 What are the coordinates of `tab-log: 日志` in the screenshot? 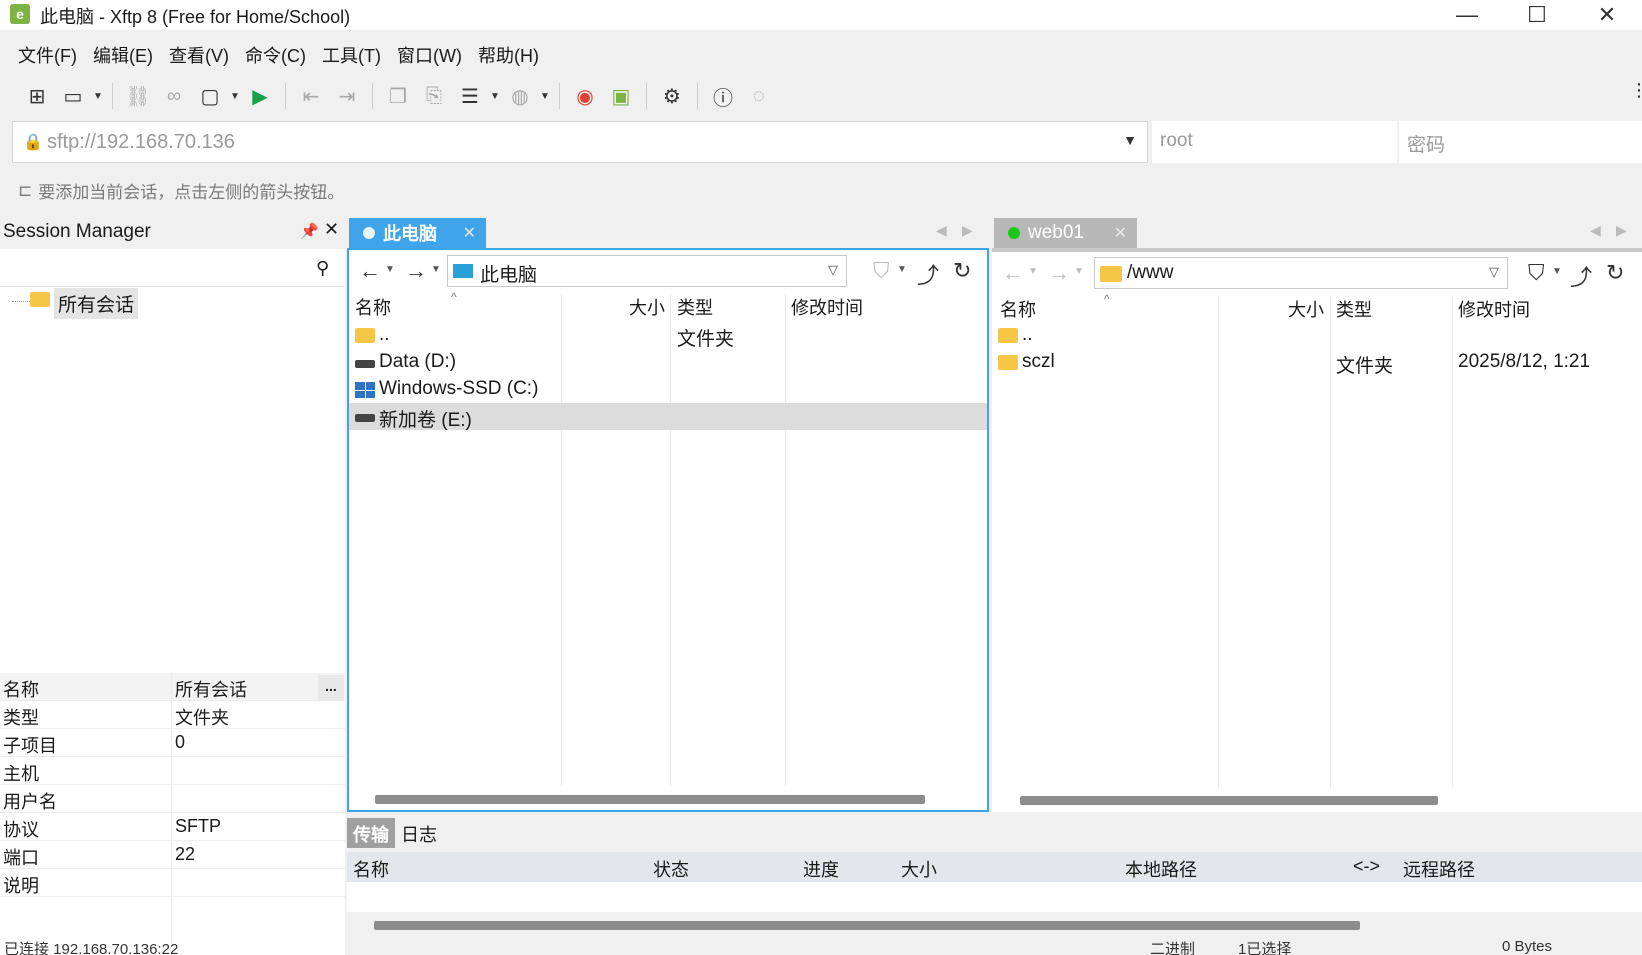 It's located at (419, 833).